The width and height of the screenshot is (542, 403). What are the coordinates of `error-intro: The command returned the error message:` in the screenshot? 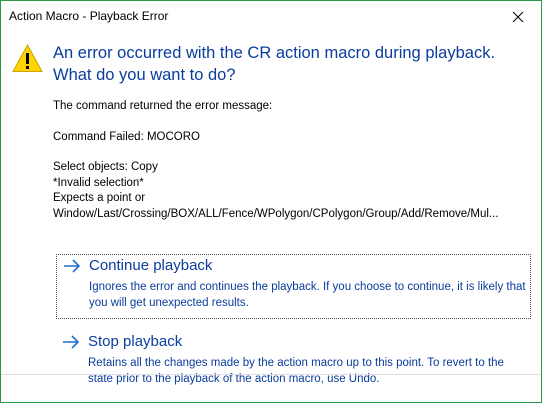 It's located at (163, 106).